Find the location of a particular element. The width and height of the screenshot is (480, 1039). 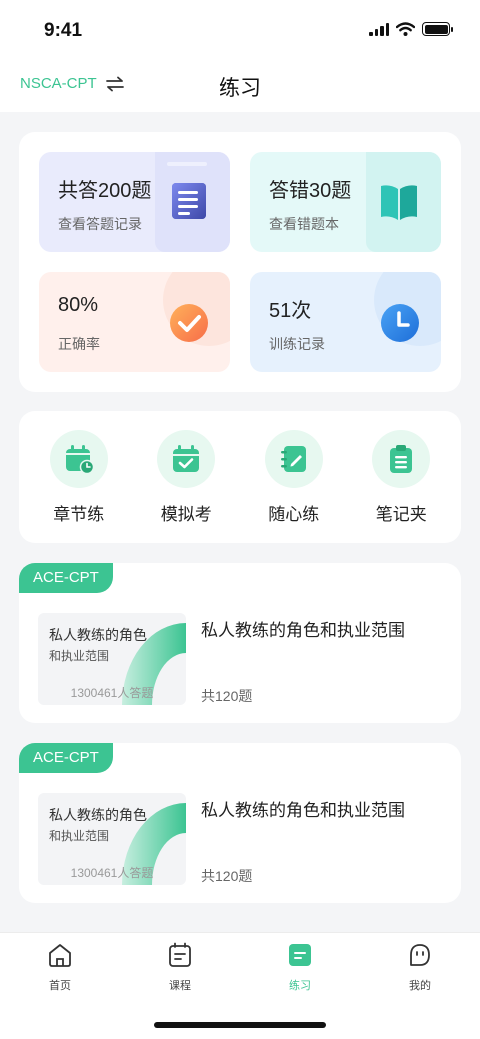

calendar-check-icon is located at coordinates (186, 458).